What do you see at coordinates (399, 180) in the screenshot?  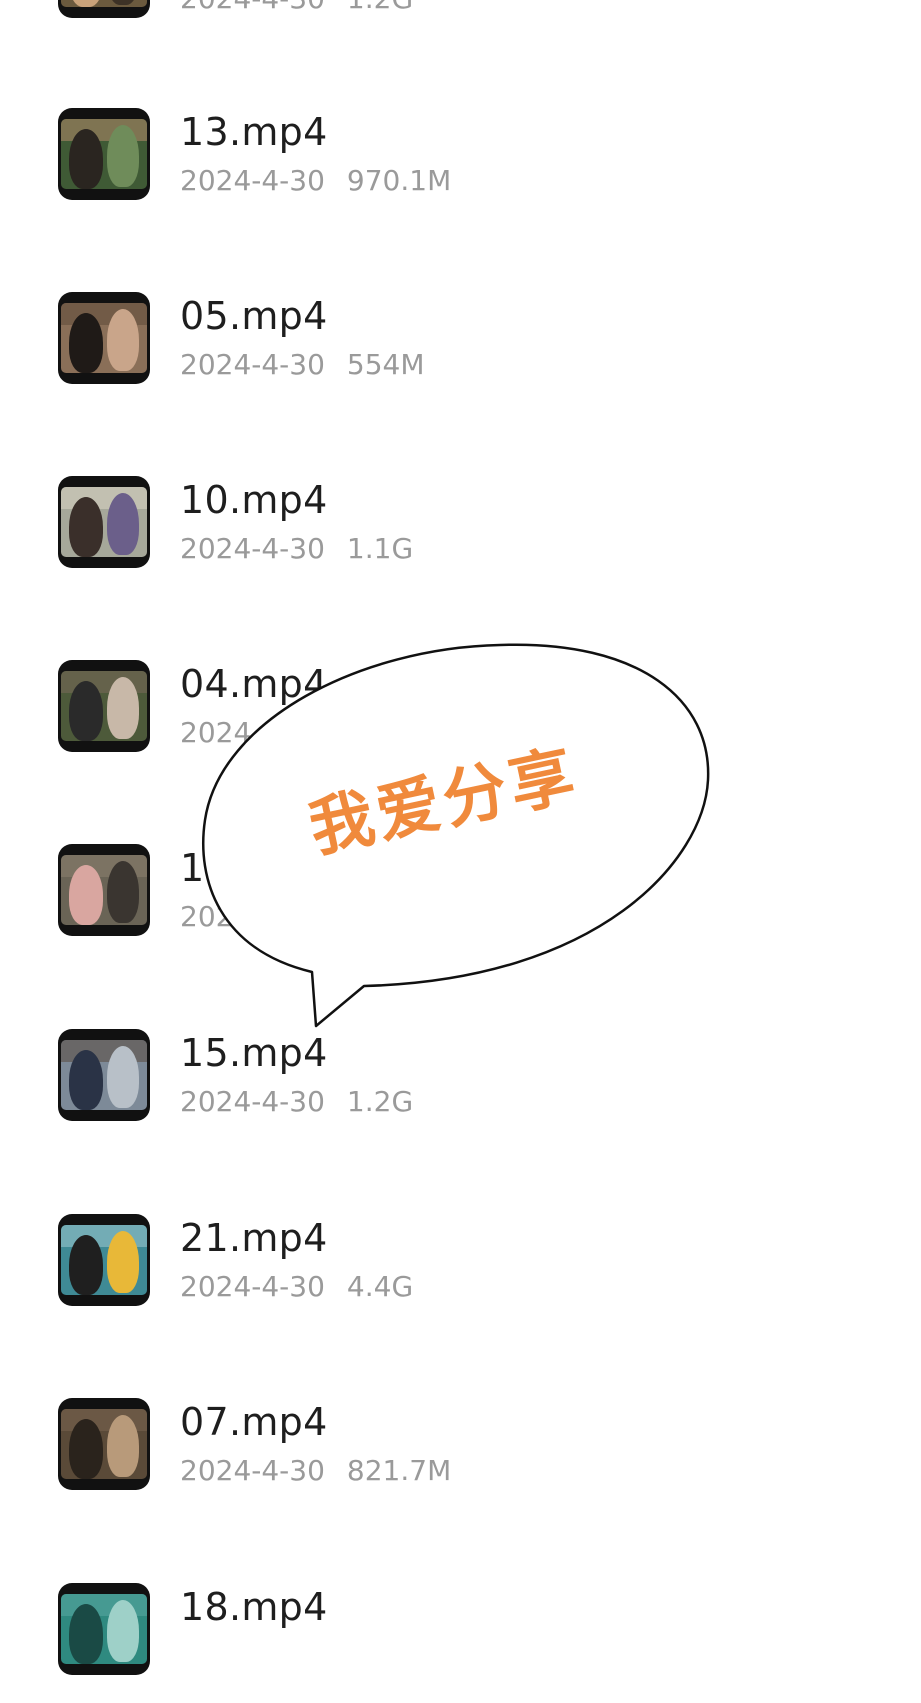 I see `file-size: 970.1M` at bounding box center [399, 180].